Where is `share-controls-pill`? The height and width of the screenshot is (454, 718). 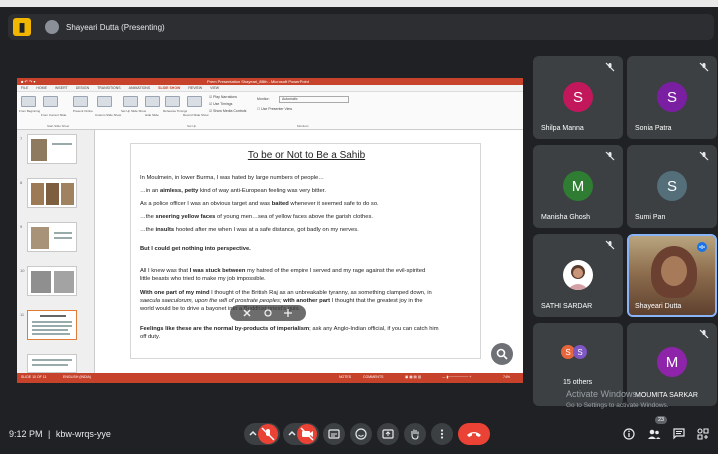 share-controls-pill is located at coordinates (268, 313).